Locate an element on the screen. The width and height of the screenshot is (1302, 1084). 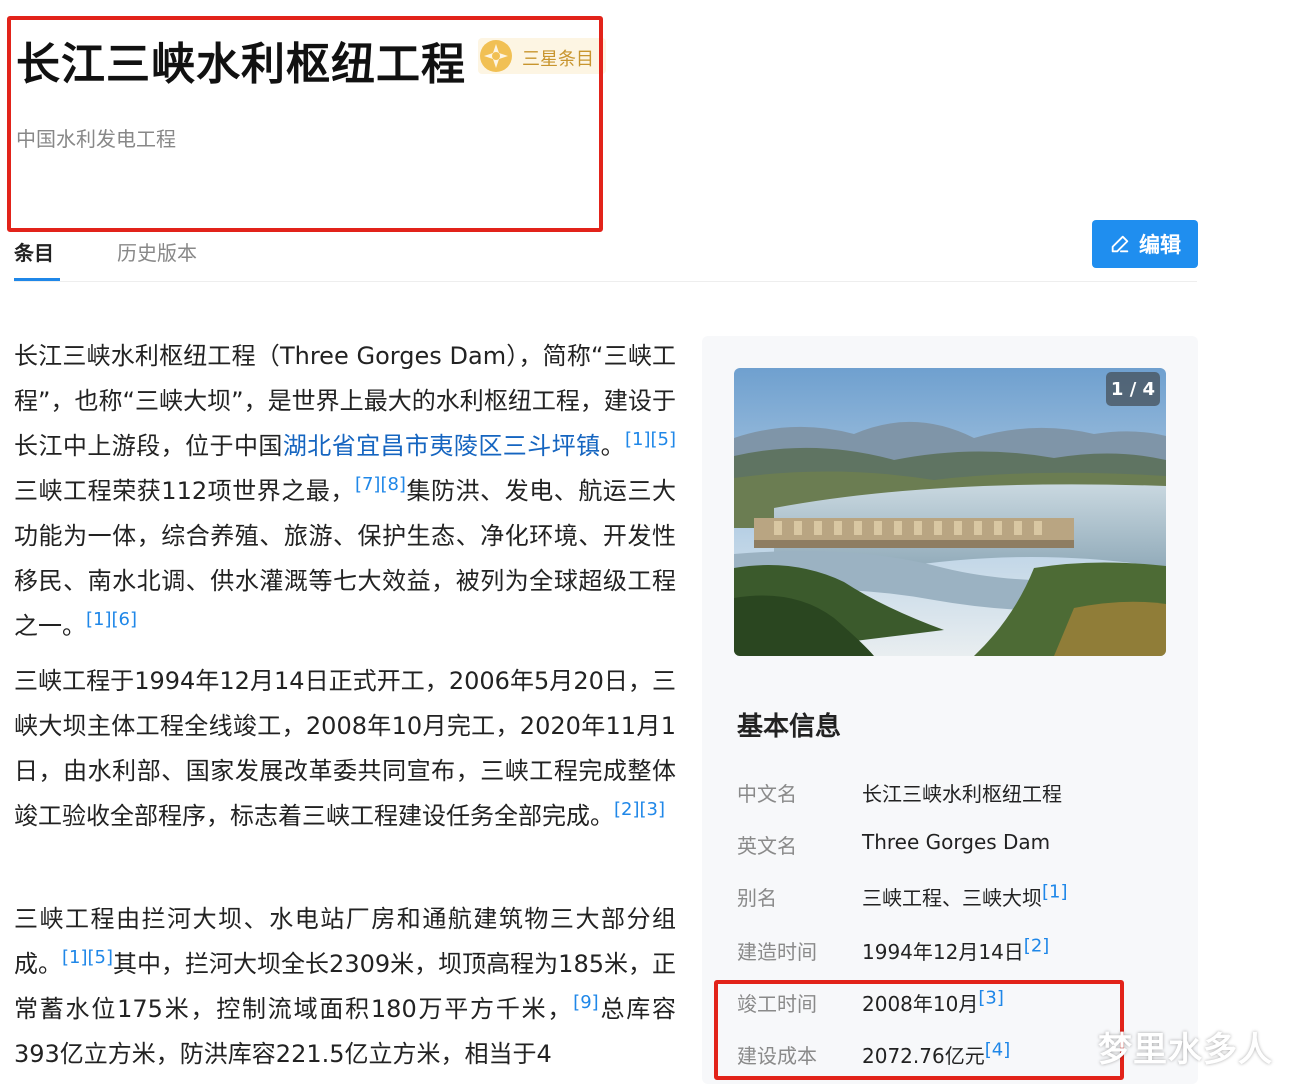
info-label-english-name: 英文名 is located at coordinates (767, 846).